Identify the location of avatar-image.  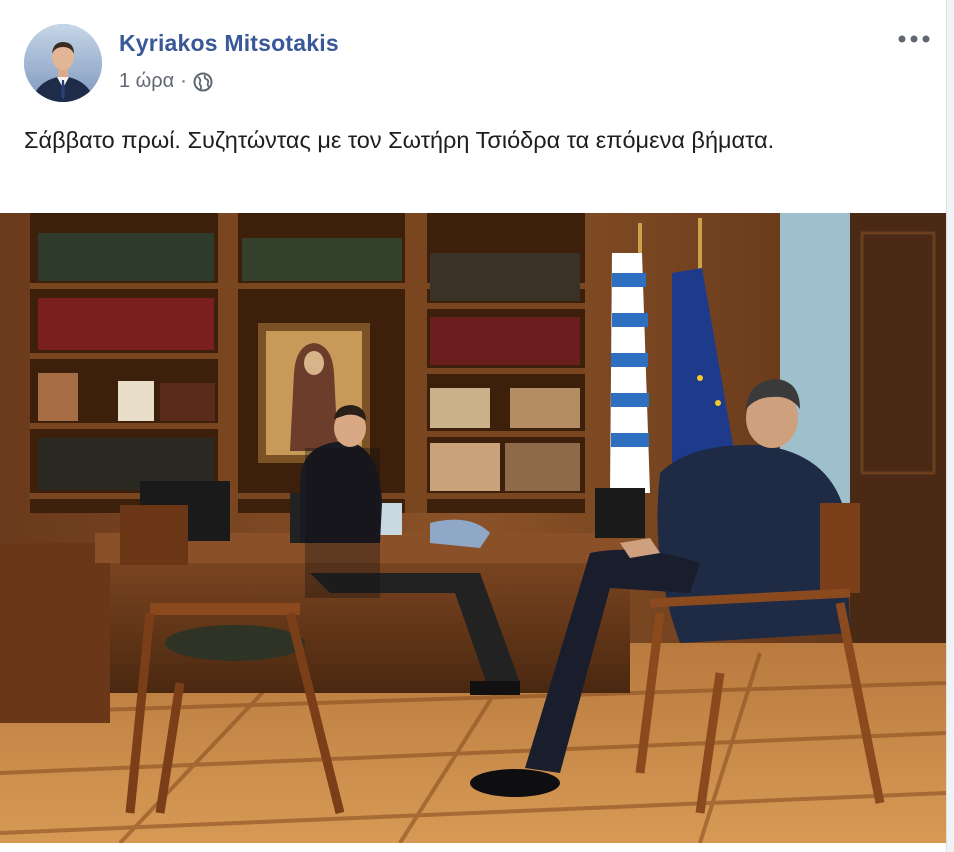
(63, 63).